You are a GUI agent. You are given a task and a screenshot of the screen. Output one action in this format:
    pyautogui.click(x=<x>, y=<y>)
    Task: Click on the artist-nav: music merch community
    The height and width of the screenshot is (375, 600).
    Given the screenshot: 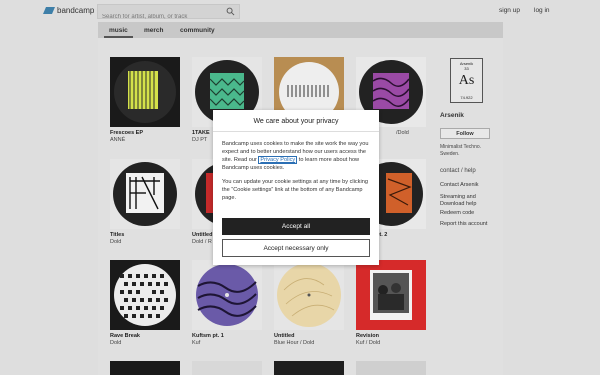 What is the action you would take?
    pyautogui.click(x=300, y=30)
    